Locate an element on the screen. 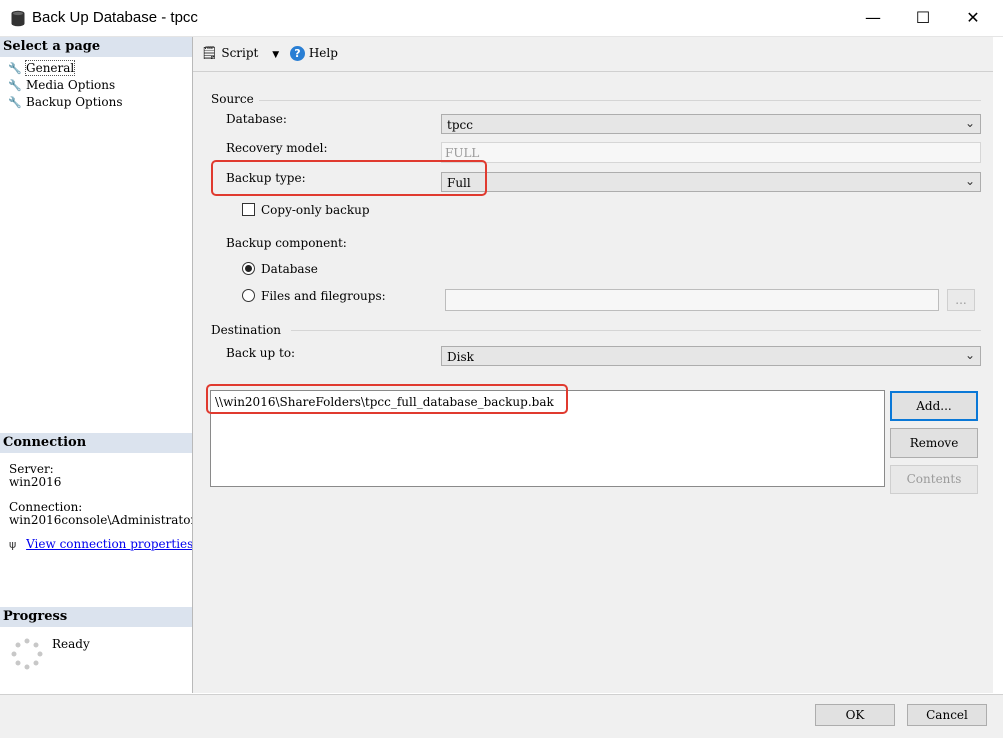  source-header: Source is located at coordinates (232, 99).